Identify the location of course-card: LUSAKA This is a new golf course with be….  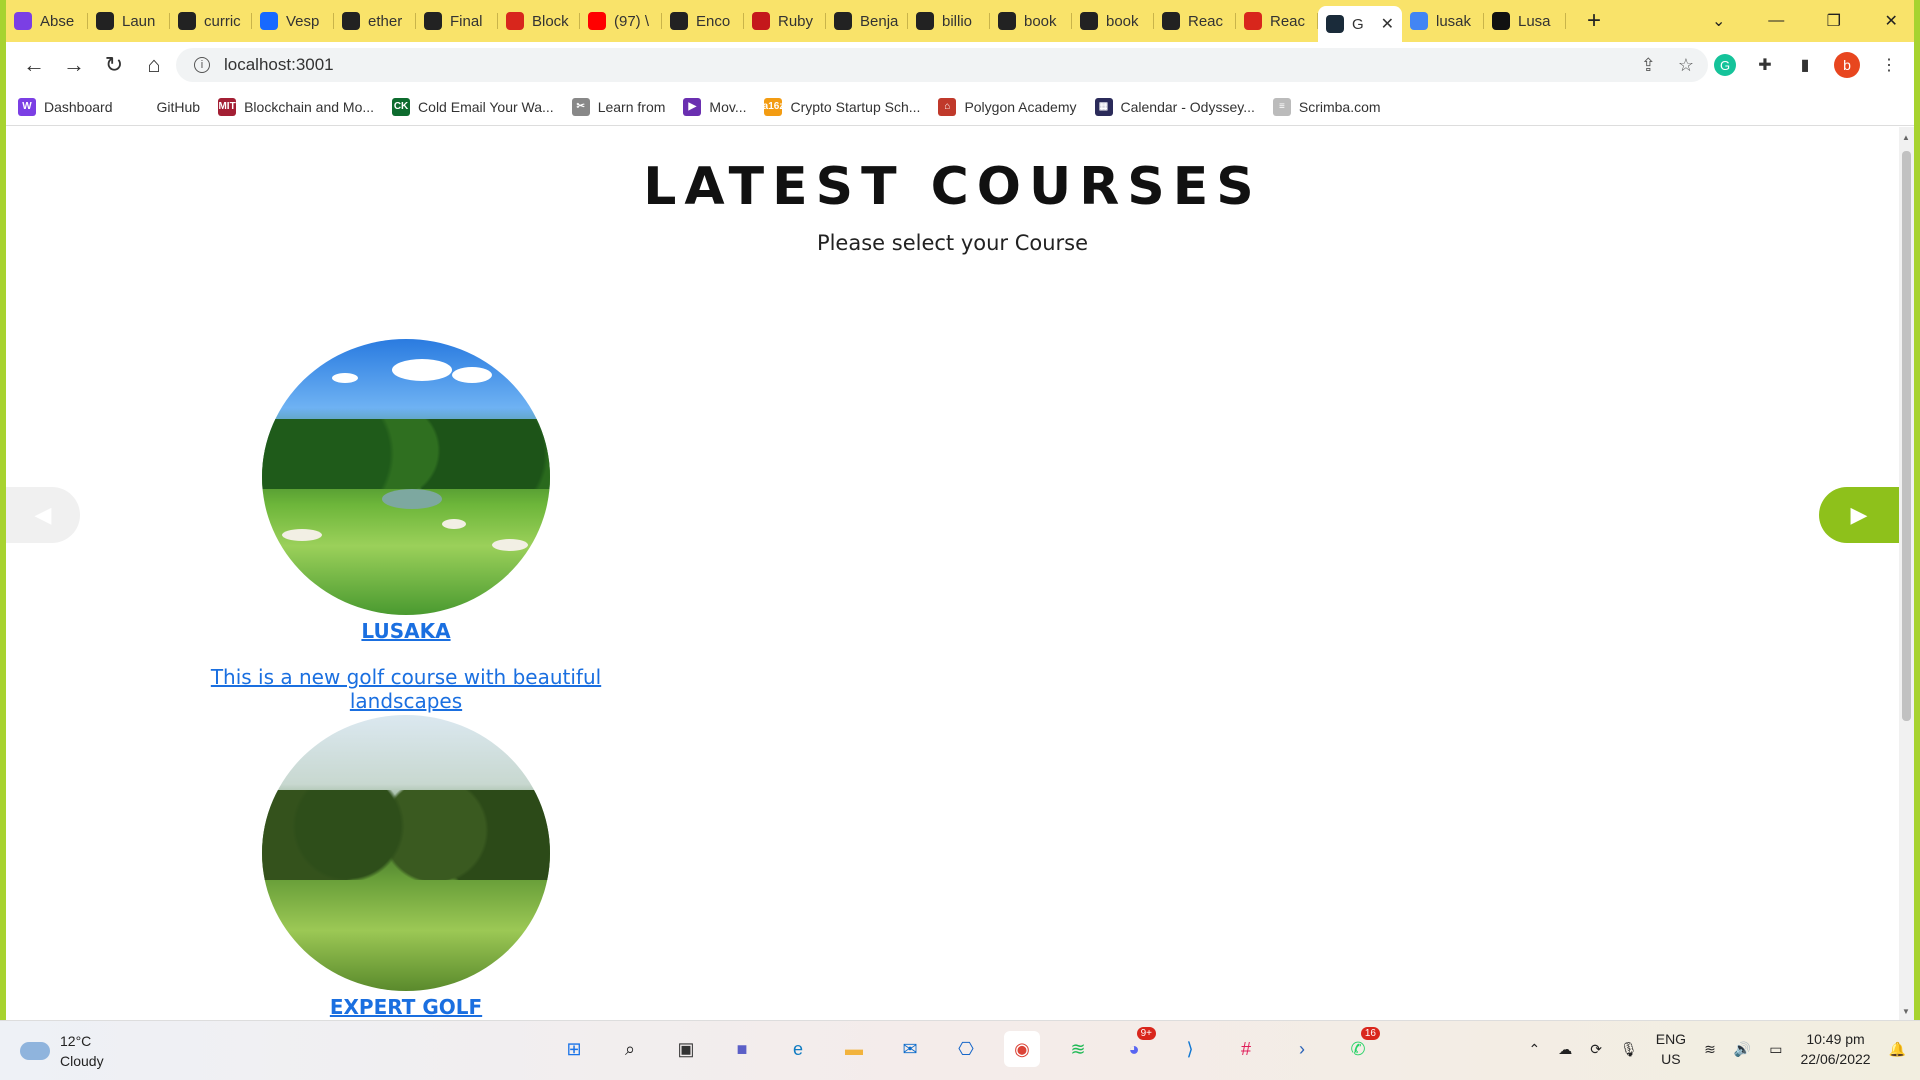
(406, 526).